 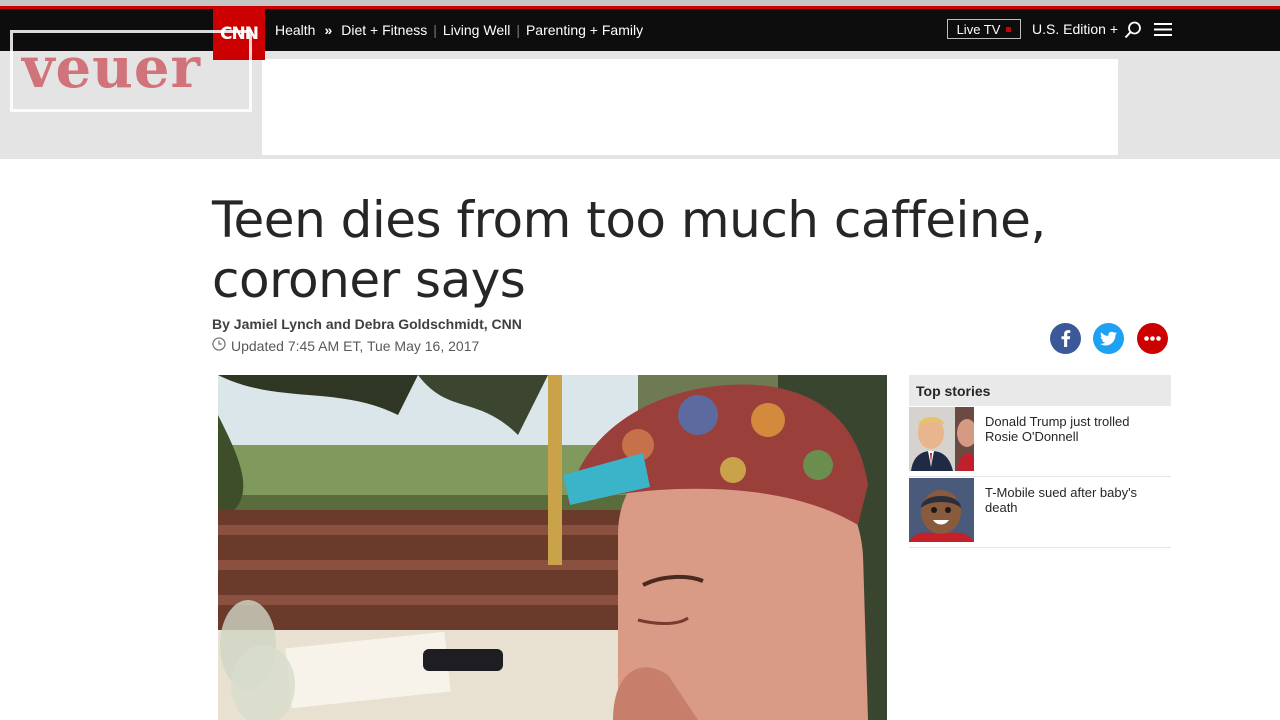 I want to click on more-share-button, so click(x=1152, y=338).